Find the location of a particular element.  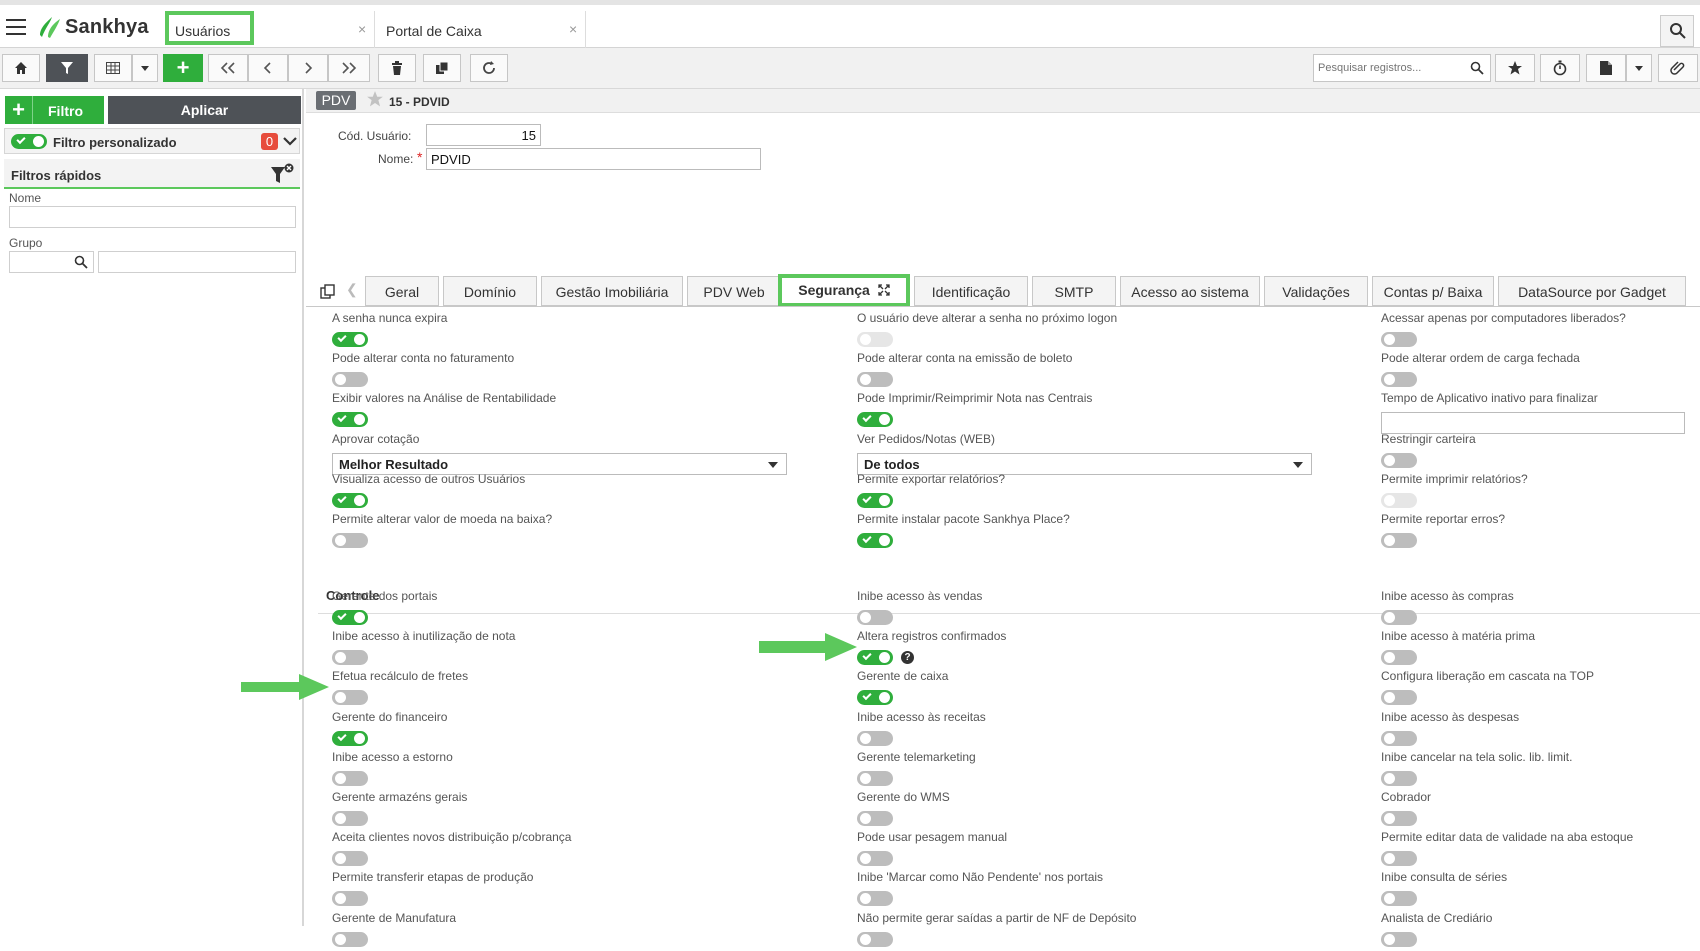

toggle-inibe-cancelar-na-tela-solic-lib-limit is located at coordinates (1399, 778).